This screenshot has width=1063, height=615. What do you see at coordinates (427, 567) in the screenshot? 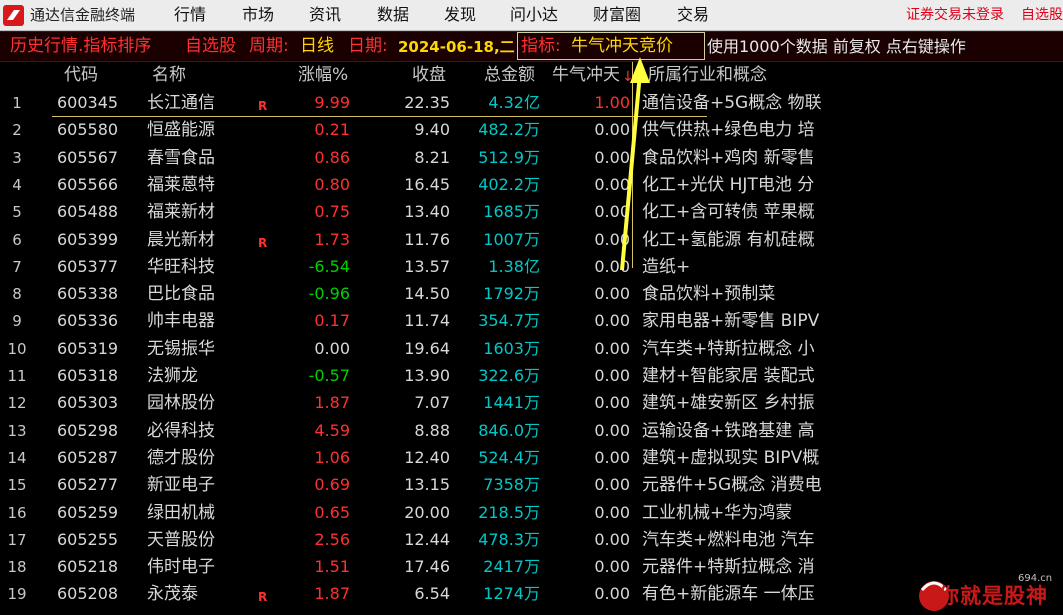
I see `close-price: 17.46` at bounding box center [427, 567].